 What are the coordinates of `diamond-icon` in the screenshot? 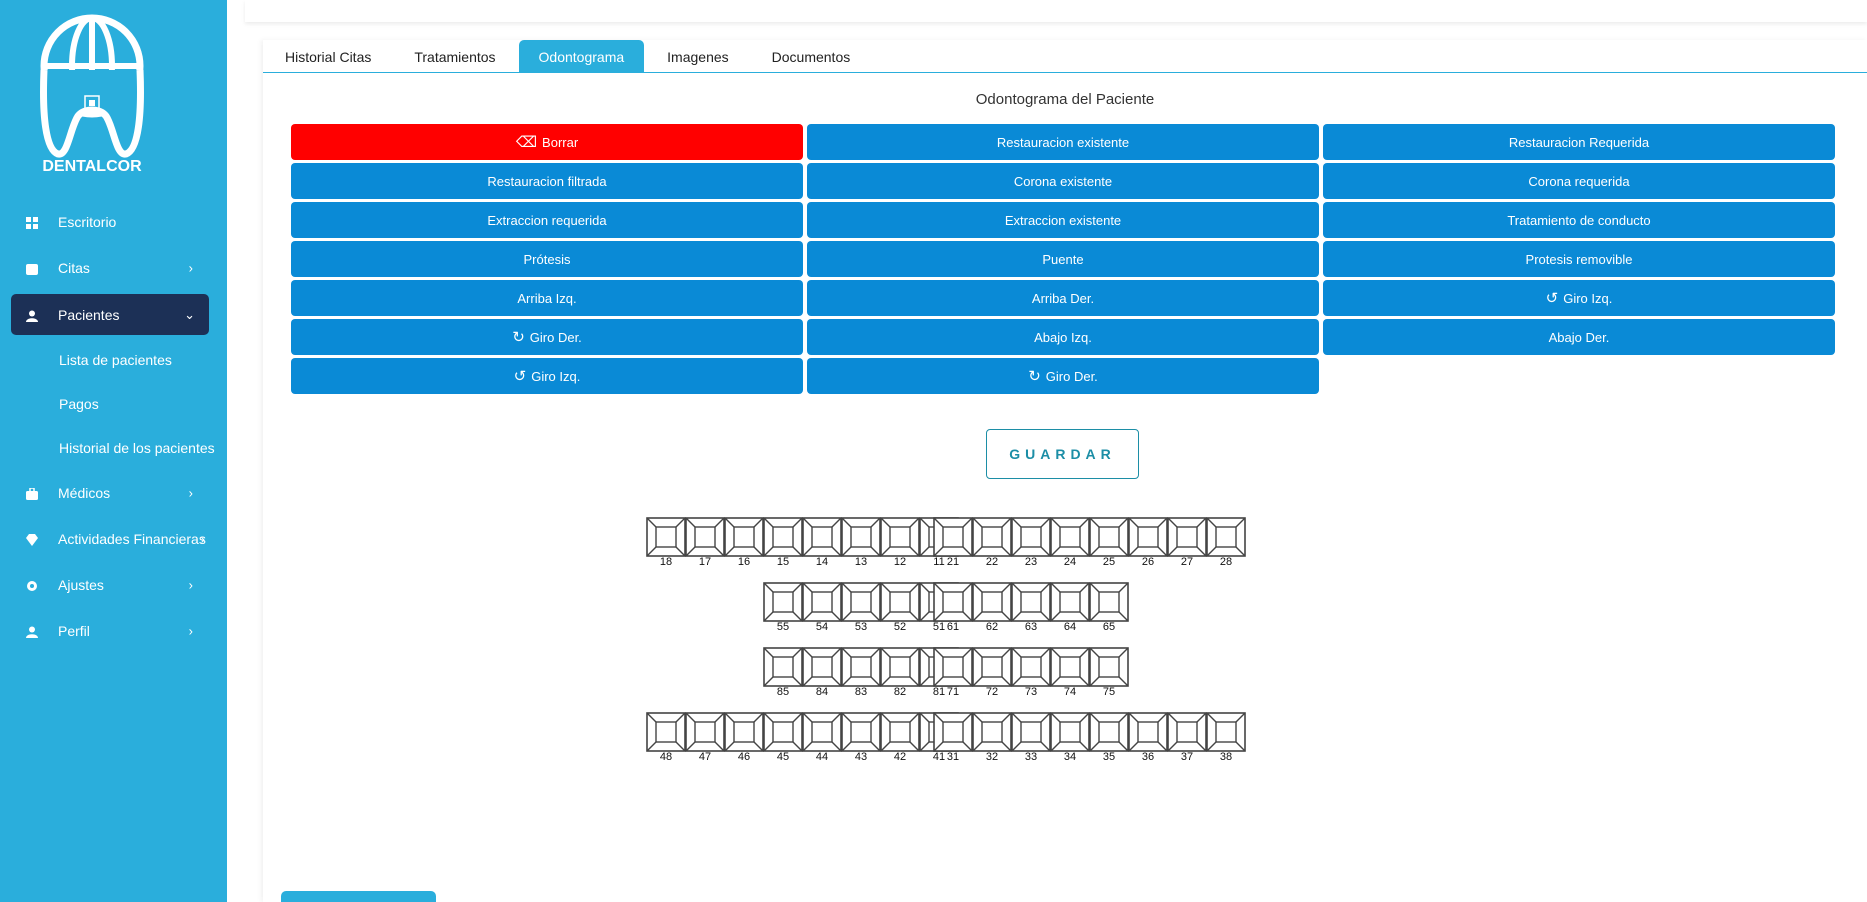 It's located at (32, 539).